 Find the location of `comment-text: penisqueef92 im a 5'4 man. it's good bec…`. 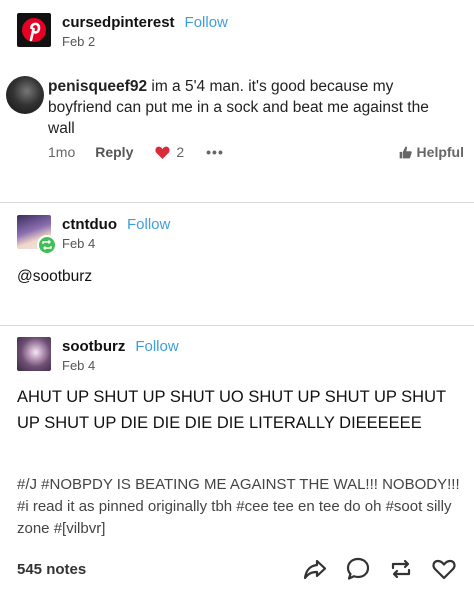

comment-text: penisqueef92 im a 5'4 man. it's good bec… is located at coordinates (253, 107).